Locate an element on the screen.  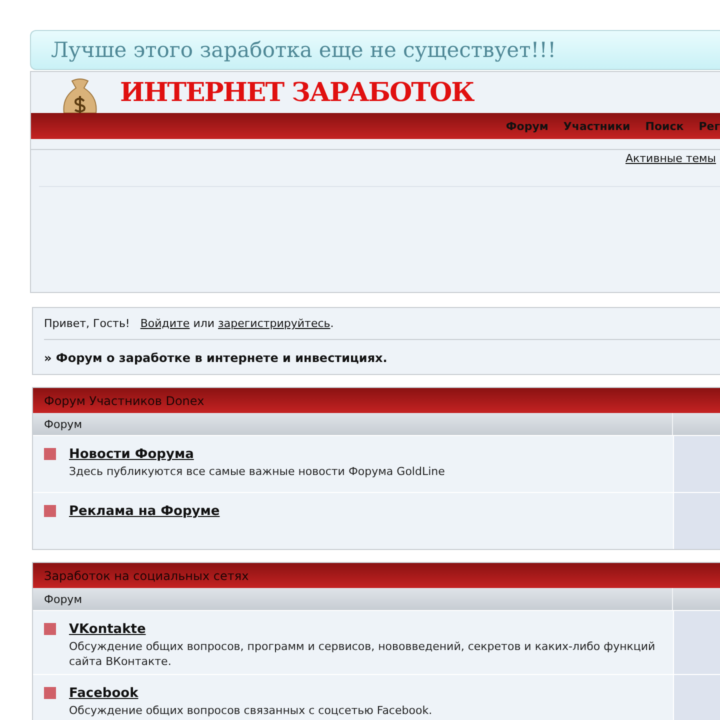
login-link: Войдите is located at coordinates (165, 323).